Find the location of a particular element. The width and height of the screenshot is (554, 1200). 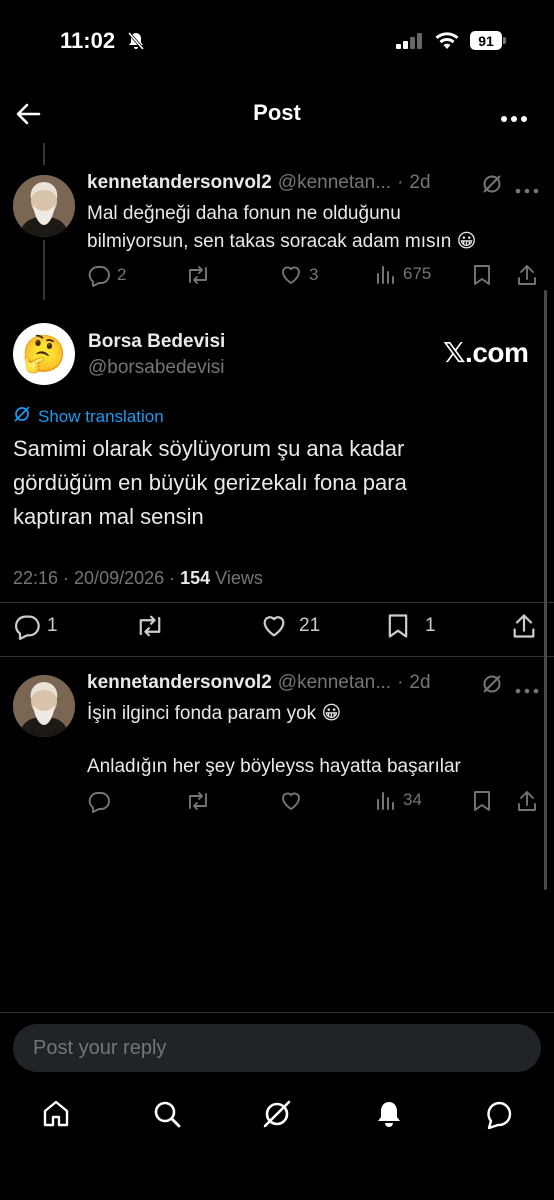

like-button: 3 is located at coordinates (298, 275).